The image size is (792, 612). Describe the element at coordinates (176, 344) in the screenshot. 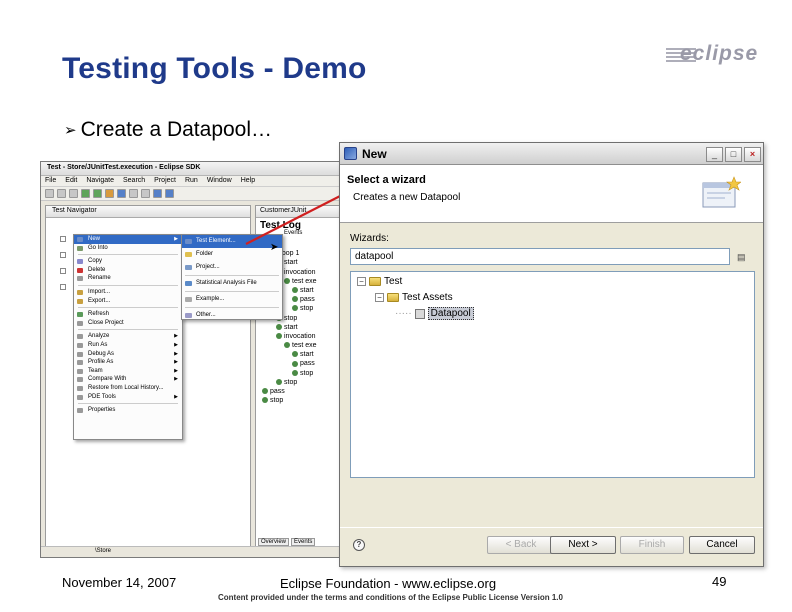

I see `submenu-arrow-icon: ▶` at that location.